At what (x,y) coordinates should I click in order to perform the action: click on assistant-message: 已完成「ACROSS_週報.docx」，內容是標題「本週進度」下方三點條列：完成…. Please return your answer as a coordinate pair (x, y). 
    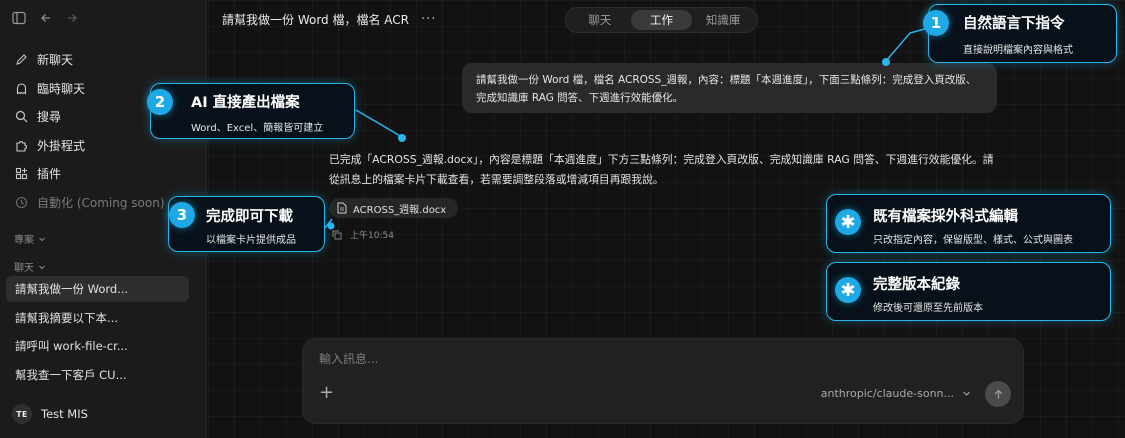
    Looking at the image, I should click on (661, 169).